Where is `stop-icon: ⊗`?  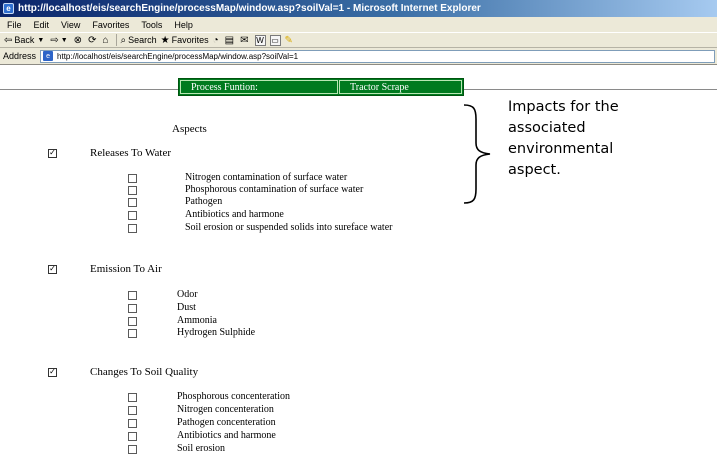 stop-icon: ⊗ is located at coordinates (78, 40).